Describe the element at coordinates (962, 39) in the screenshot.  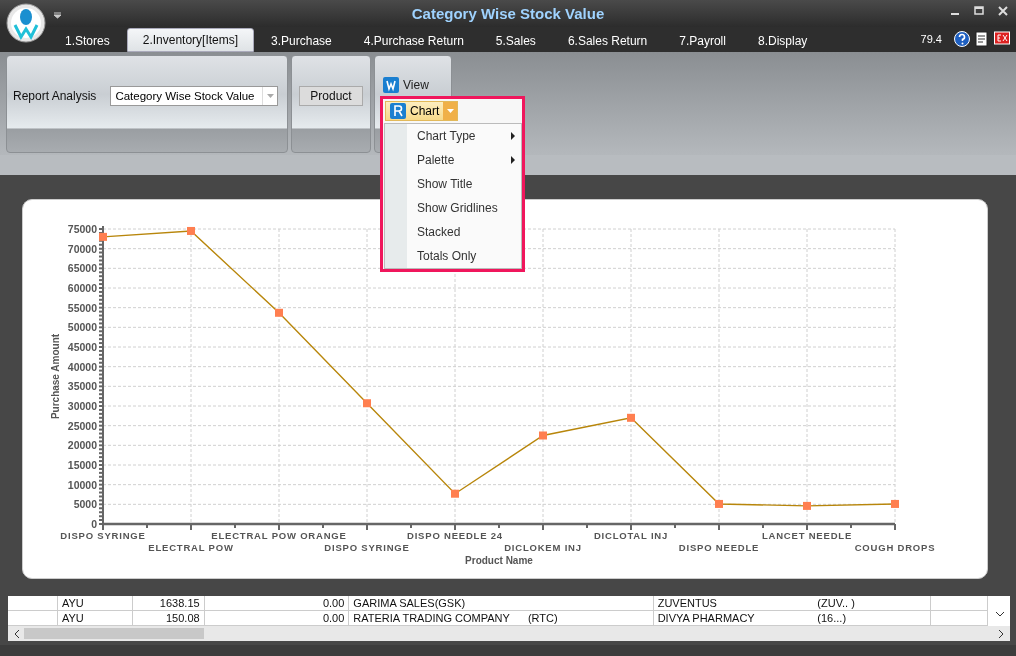
I see `help-icon` at that location.